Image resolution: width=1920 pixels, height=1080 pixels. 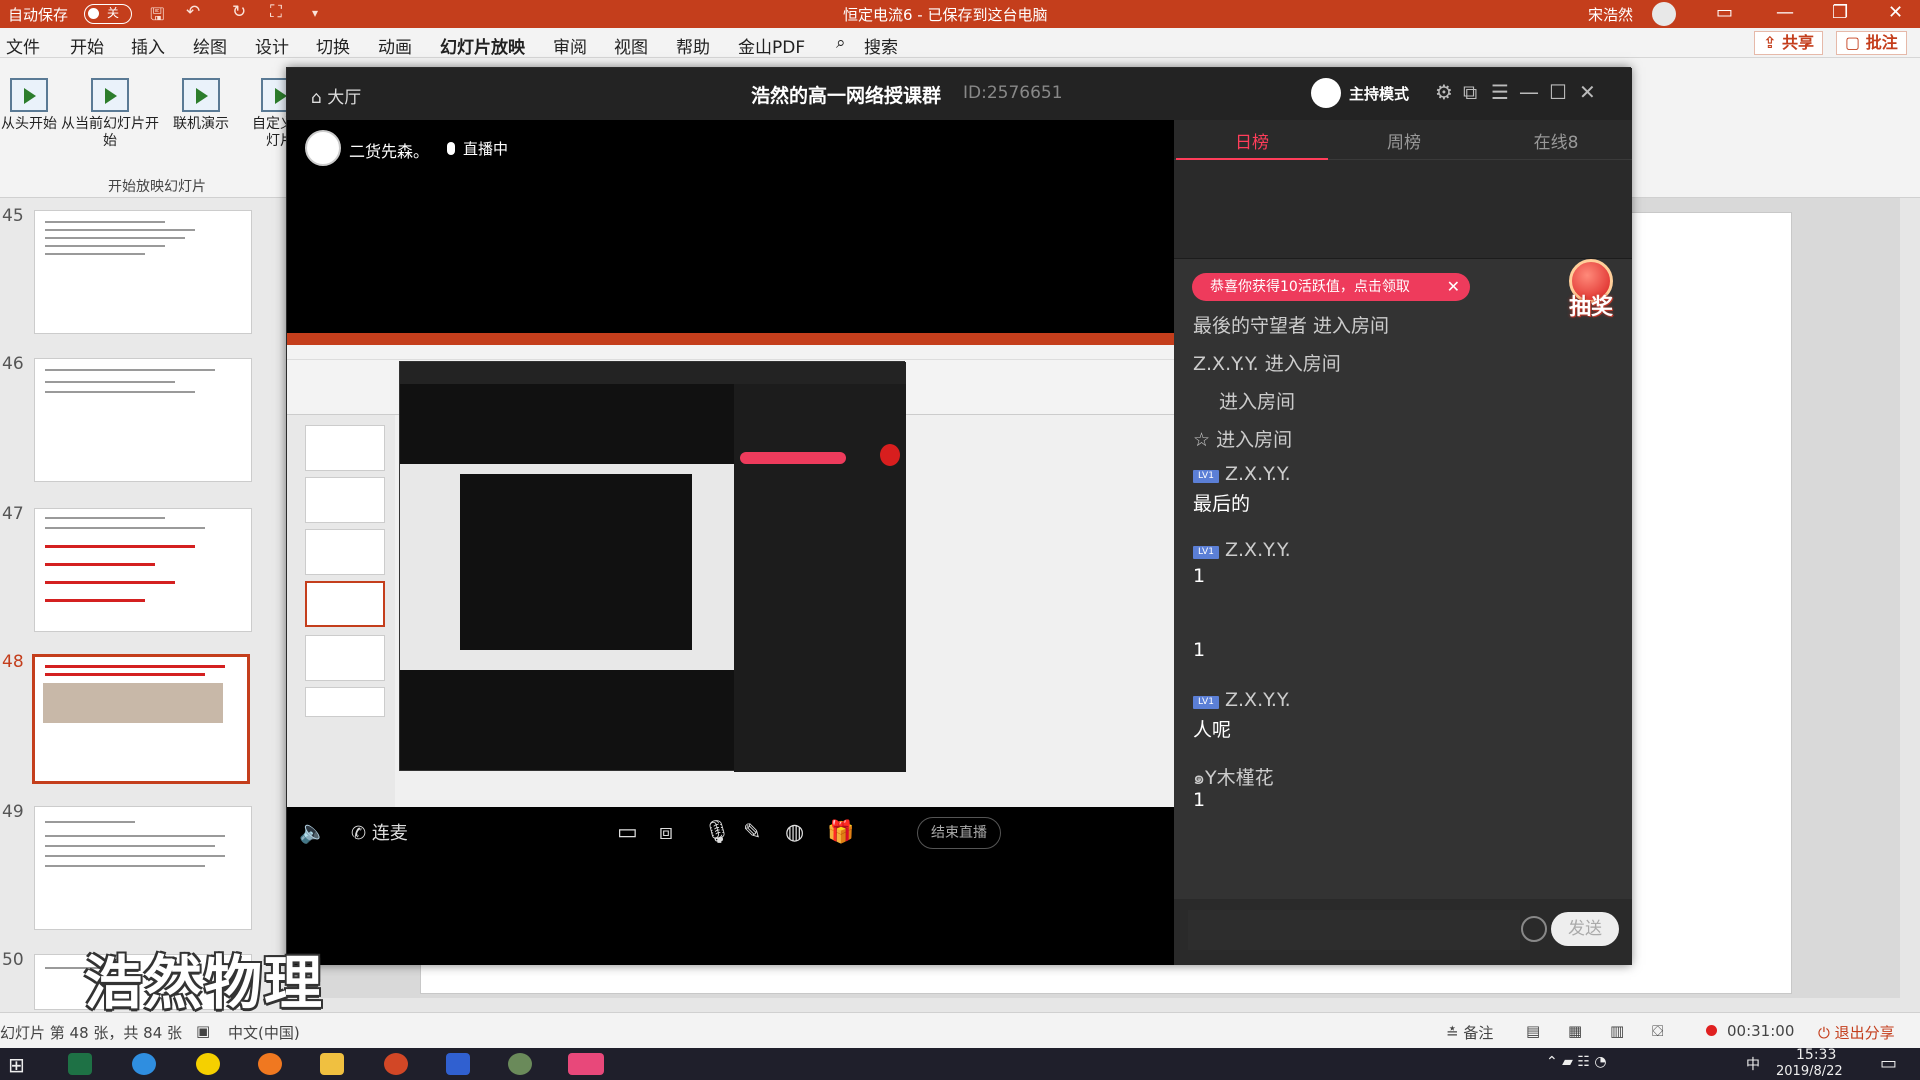 What do you see at coordinates (840, 832) in the screenshot?
I see `gift-icon: 🎁` at bounding box center [840, 832].